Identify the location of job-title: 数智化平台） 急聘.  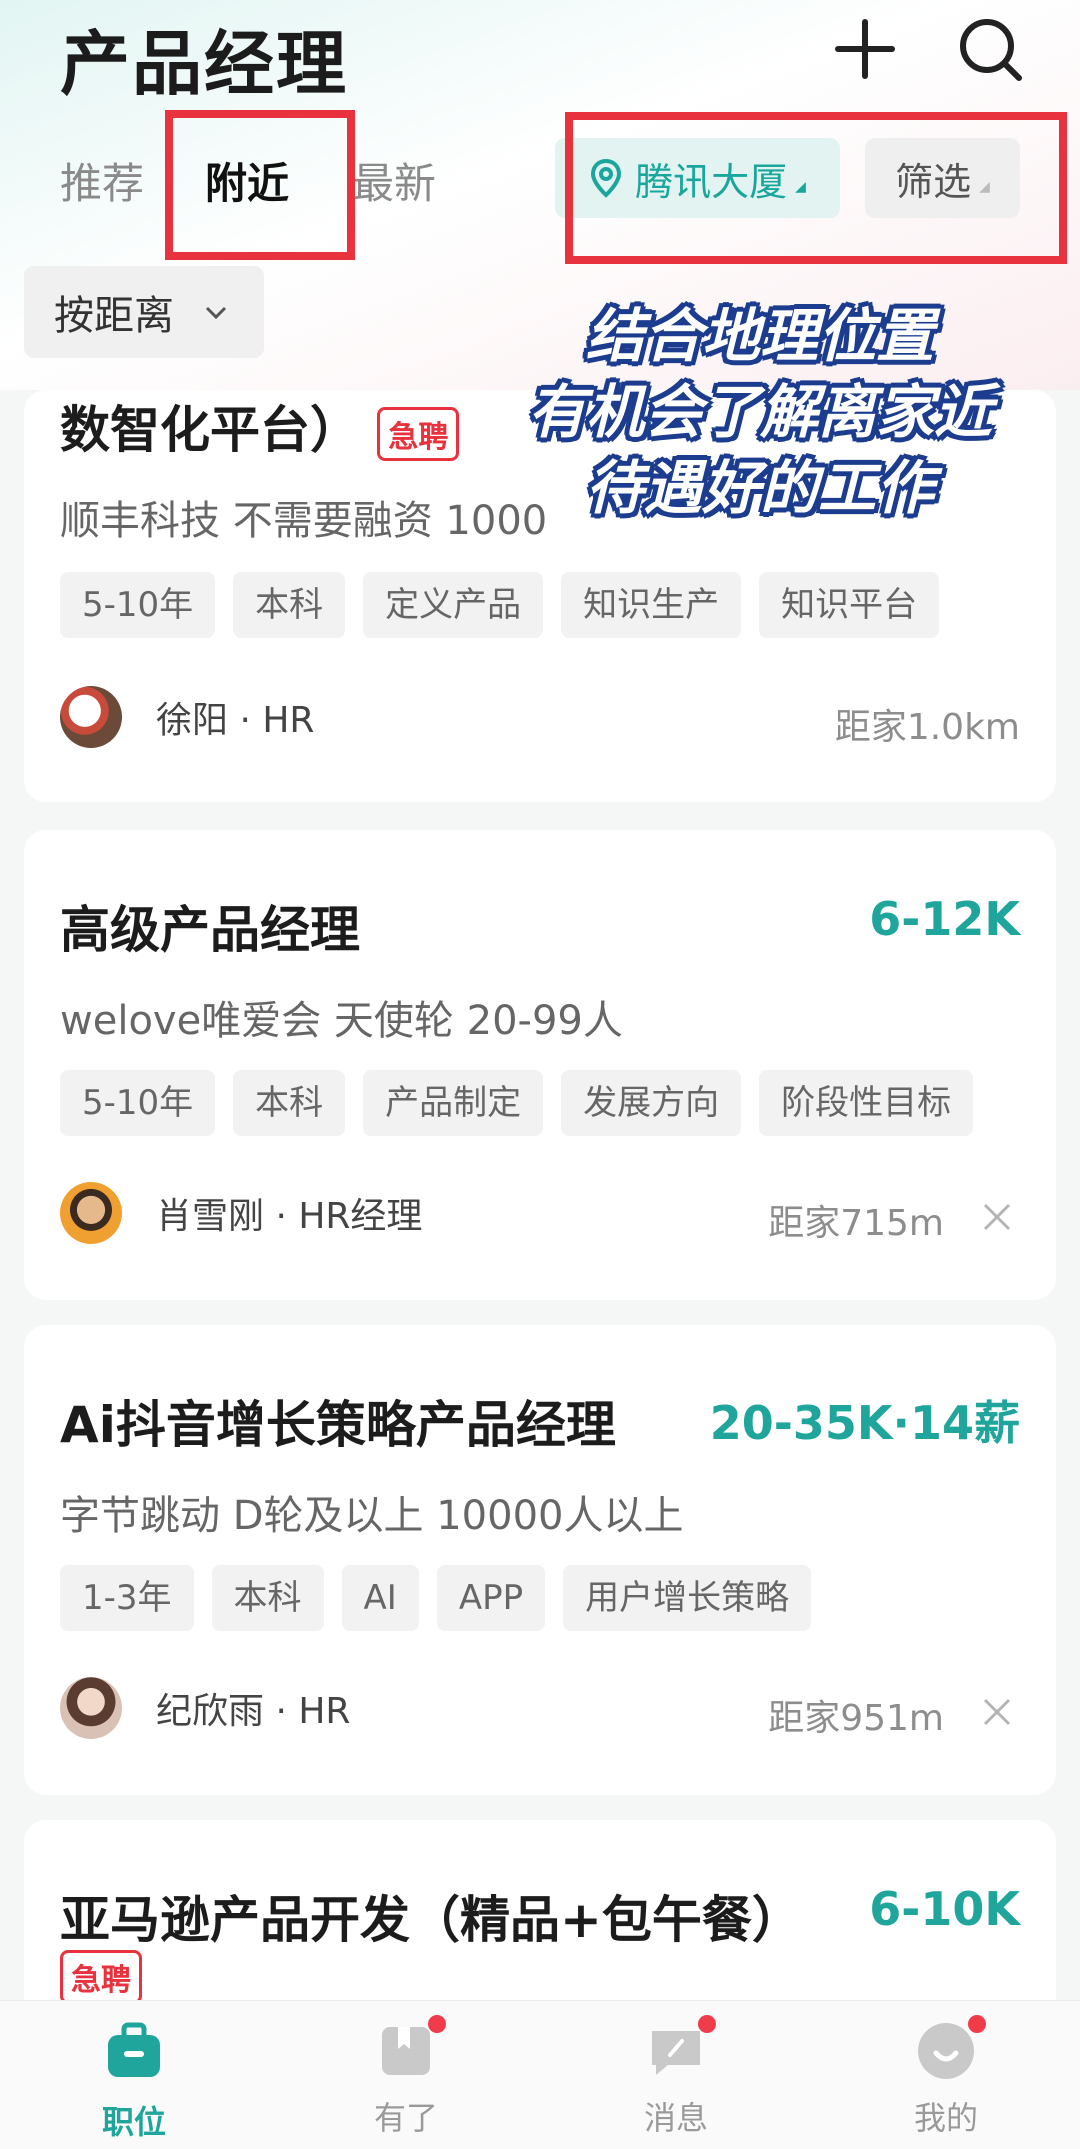
(260, 426).